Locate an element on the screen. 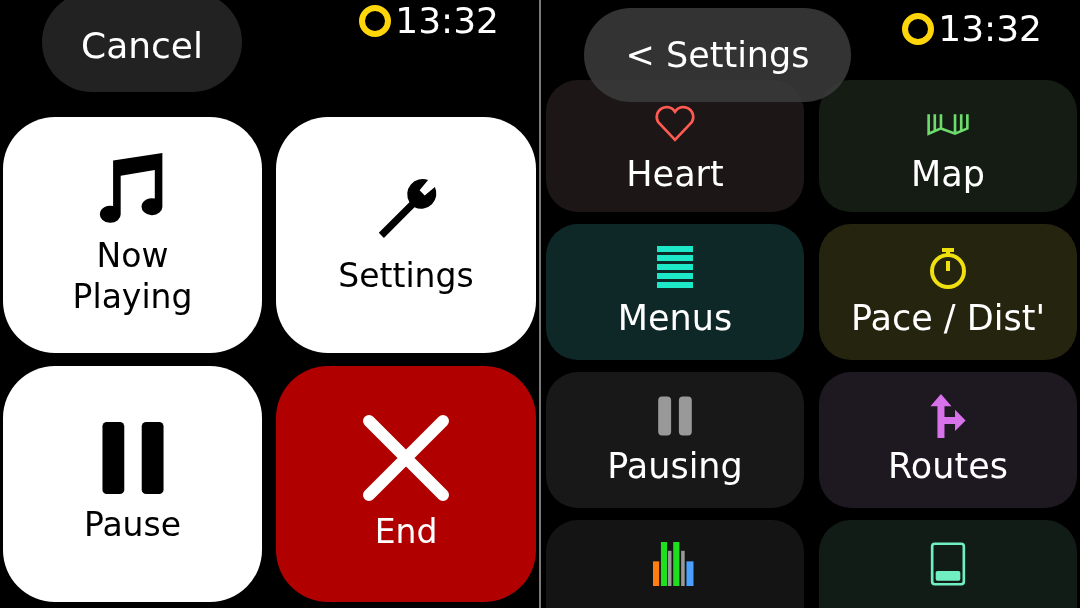  control-tile: Pause is located at coordinates (132, 484).